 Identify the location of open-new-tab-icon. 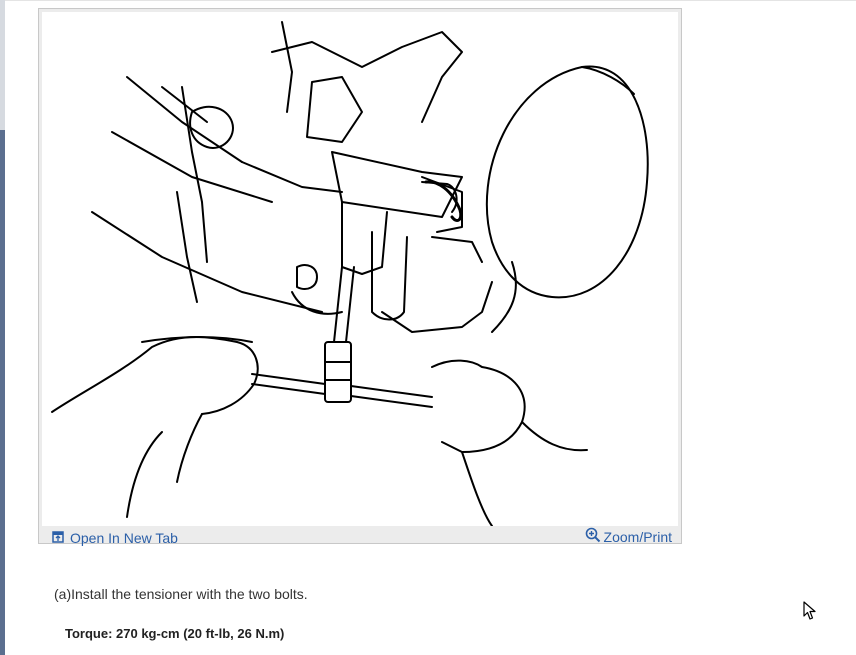
(58, 538).